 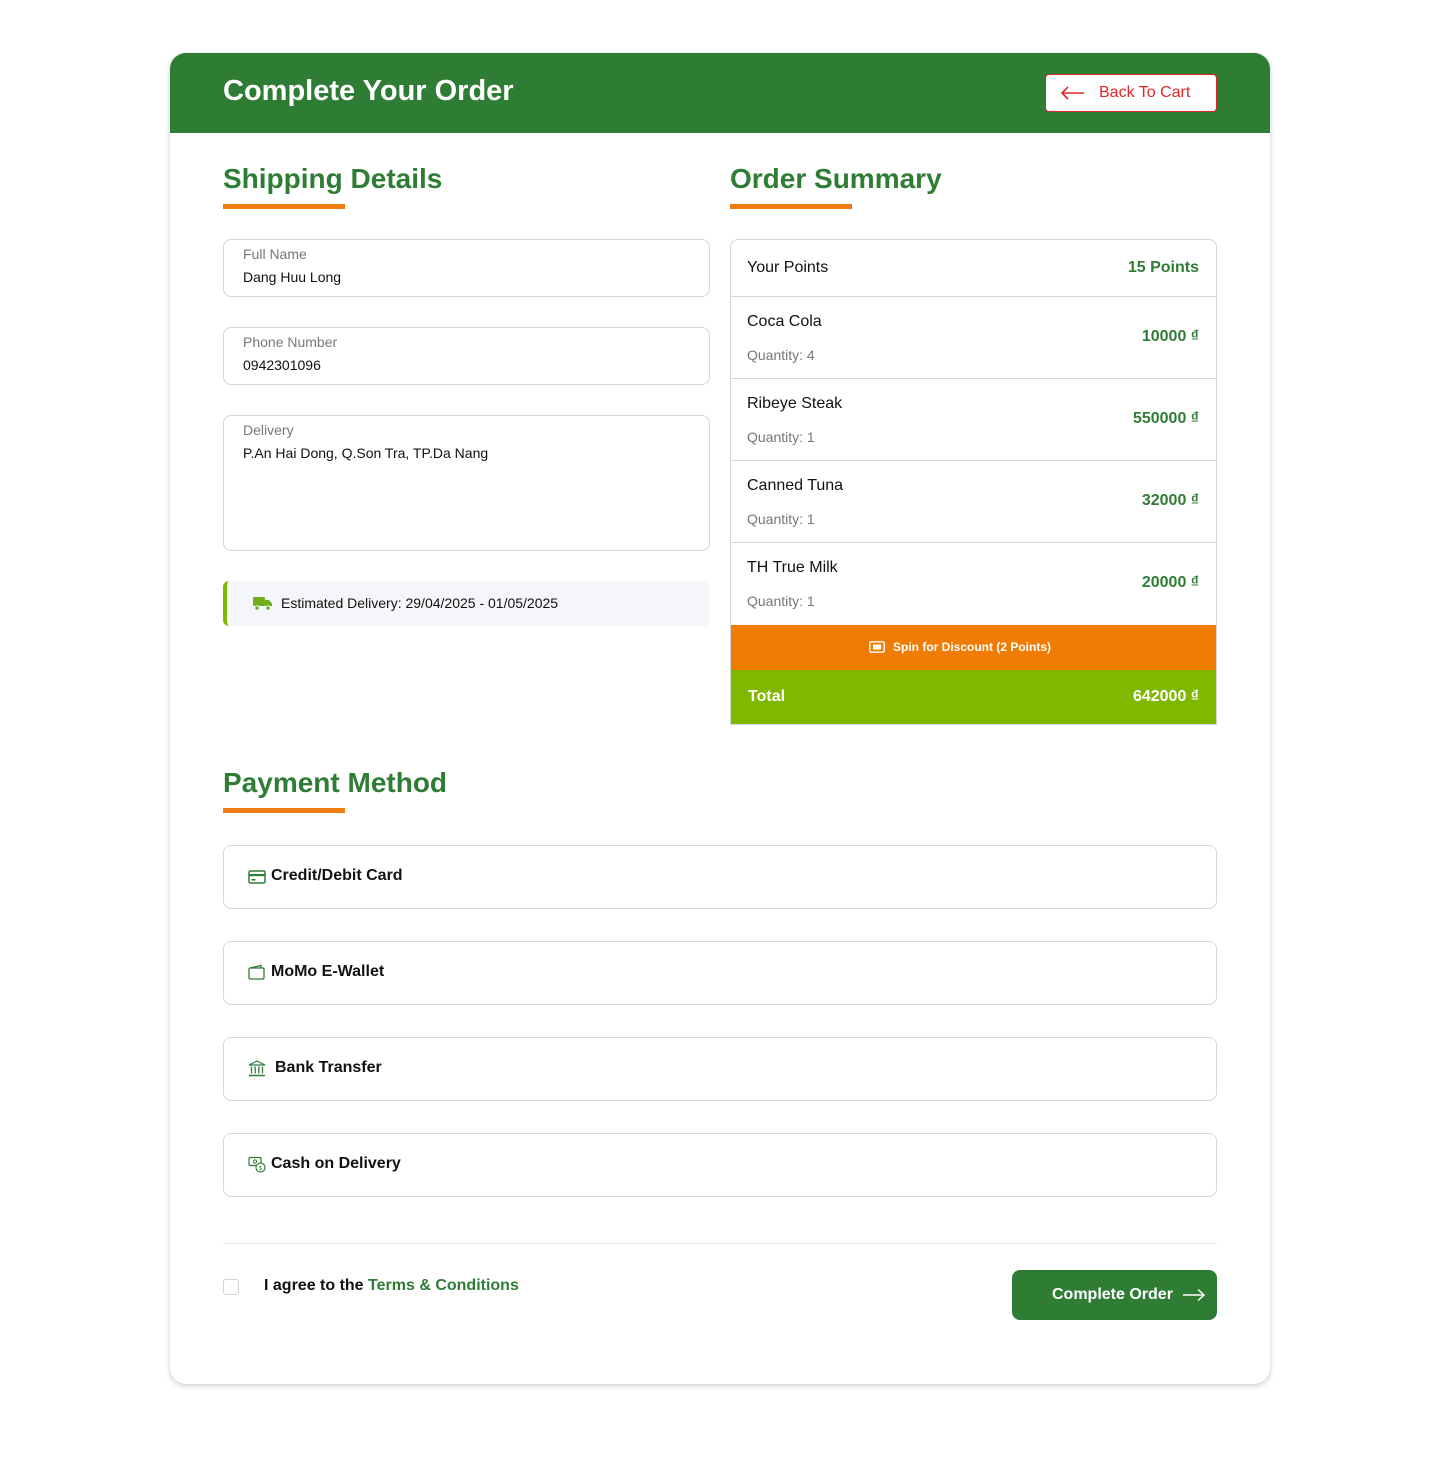 I want to click on item-price: 20000 ₫, so click(x=1170, y=582).